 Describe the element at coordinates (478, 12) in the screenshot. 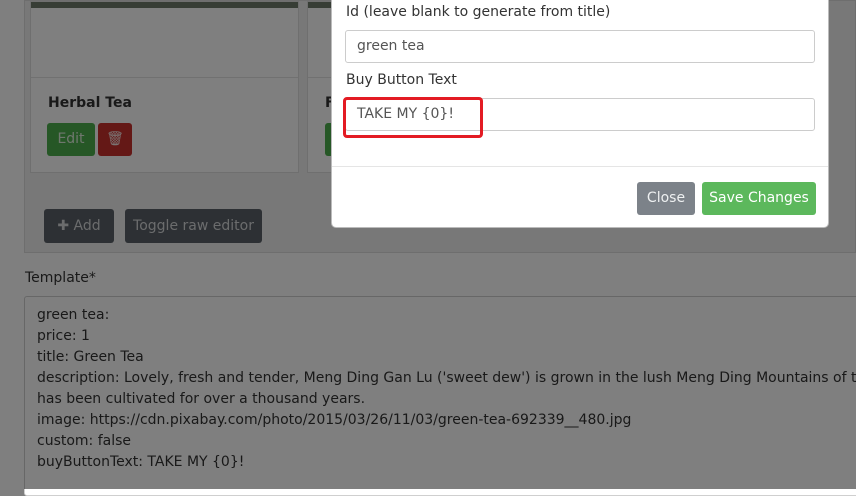

I see `id-field-label: Id (leave blank to generate from title)` at that location.